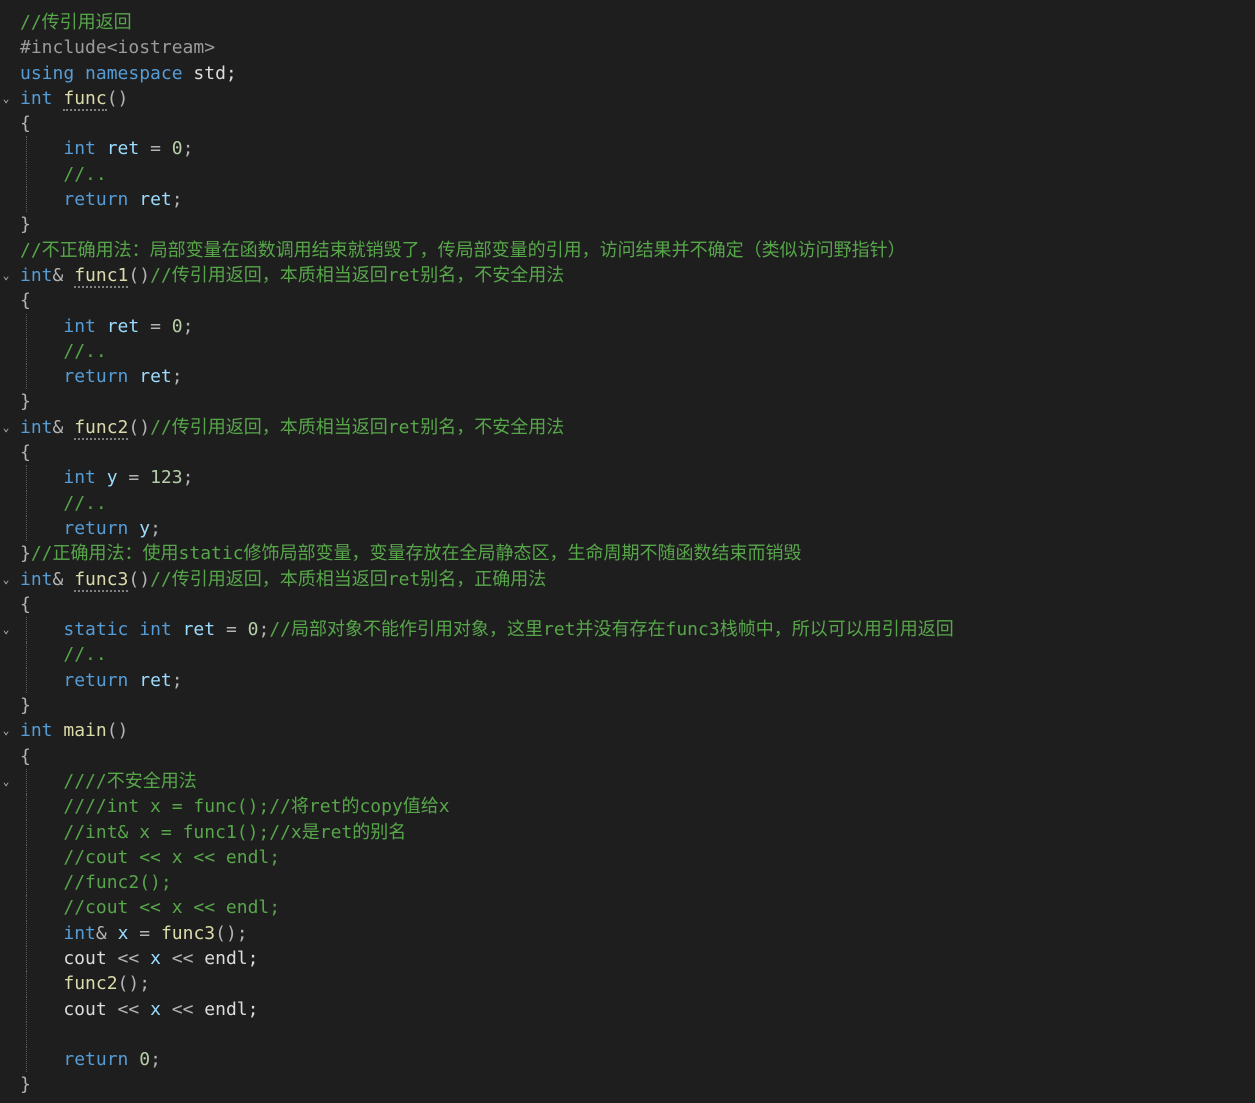 Image resolution: width=1255 pixels, height=1103 pixels. Describe the element at coordinates (627, 781) in the screenshot. I see `code-line: ⌄ ////不安全用法` at that location.